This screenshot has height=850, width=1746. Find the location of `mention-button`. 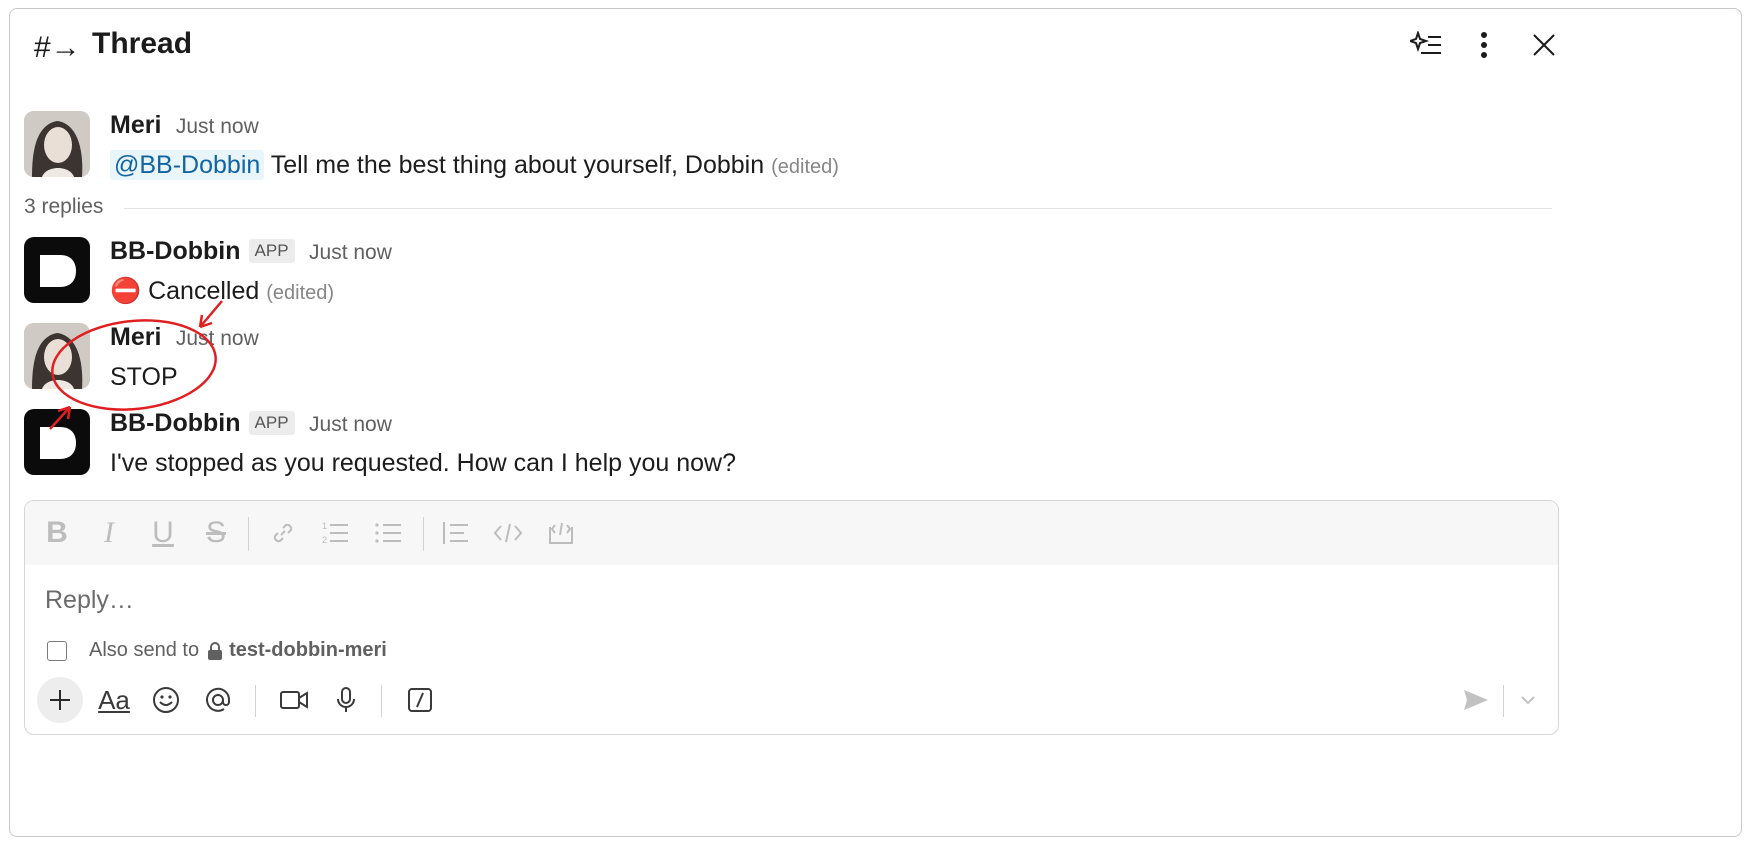

mention-button is located at coordinates (218, 700).